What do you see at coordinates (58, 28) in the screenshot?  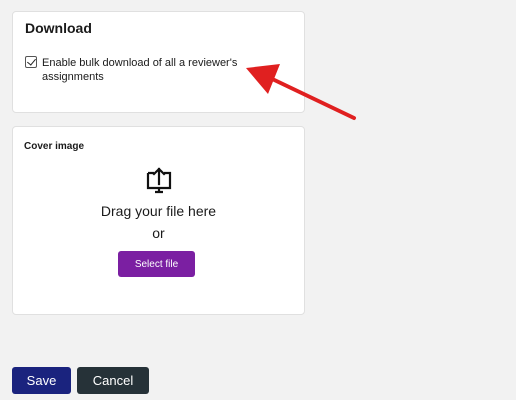 I see `download-section-title: Download` at bounding box center [58, 28].